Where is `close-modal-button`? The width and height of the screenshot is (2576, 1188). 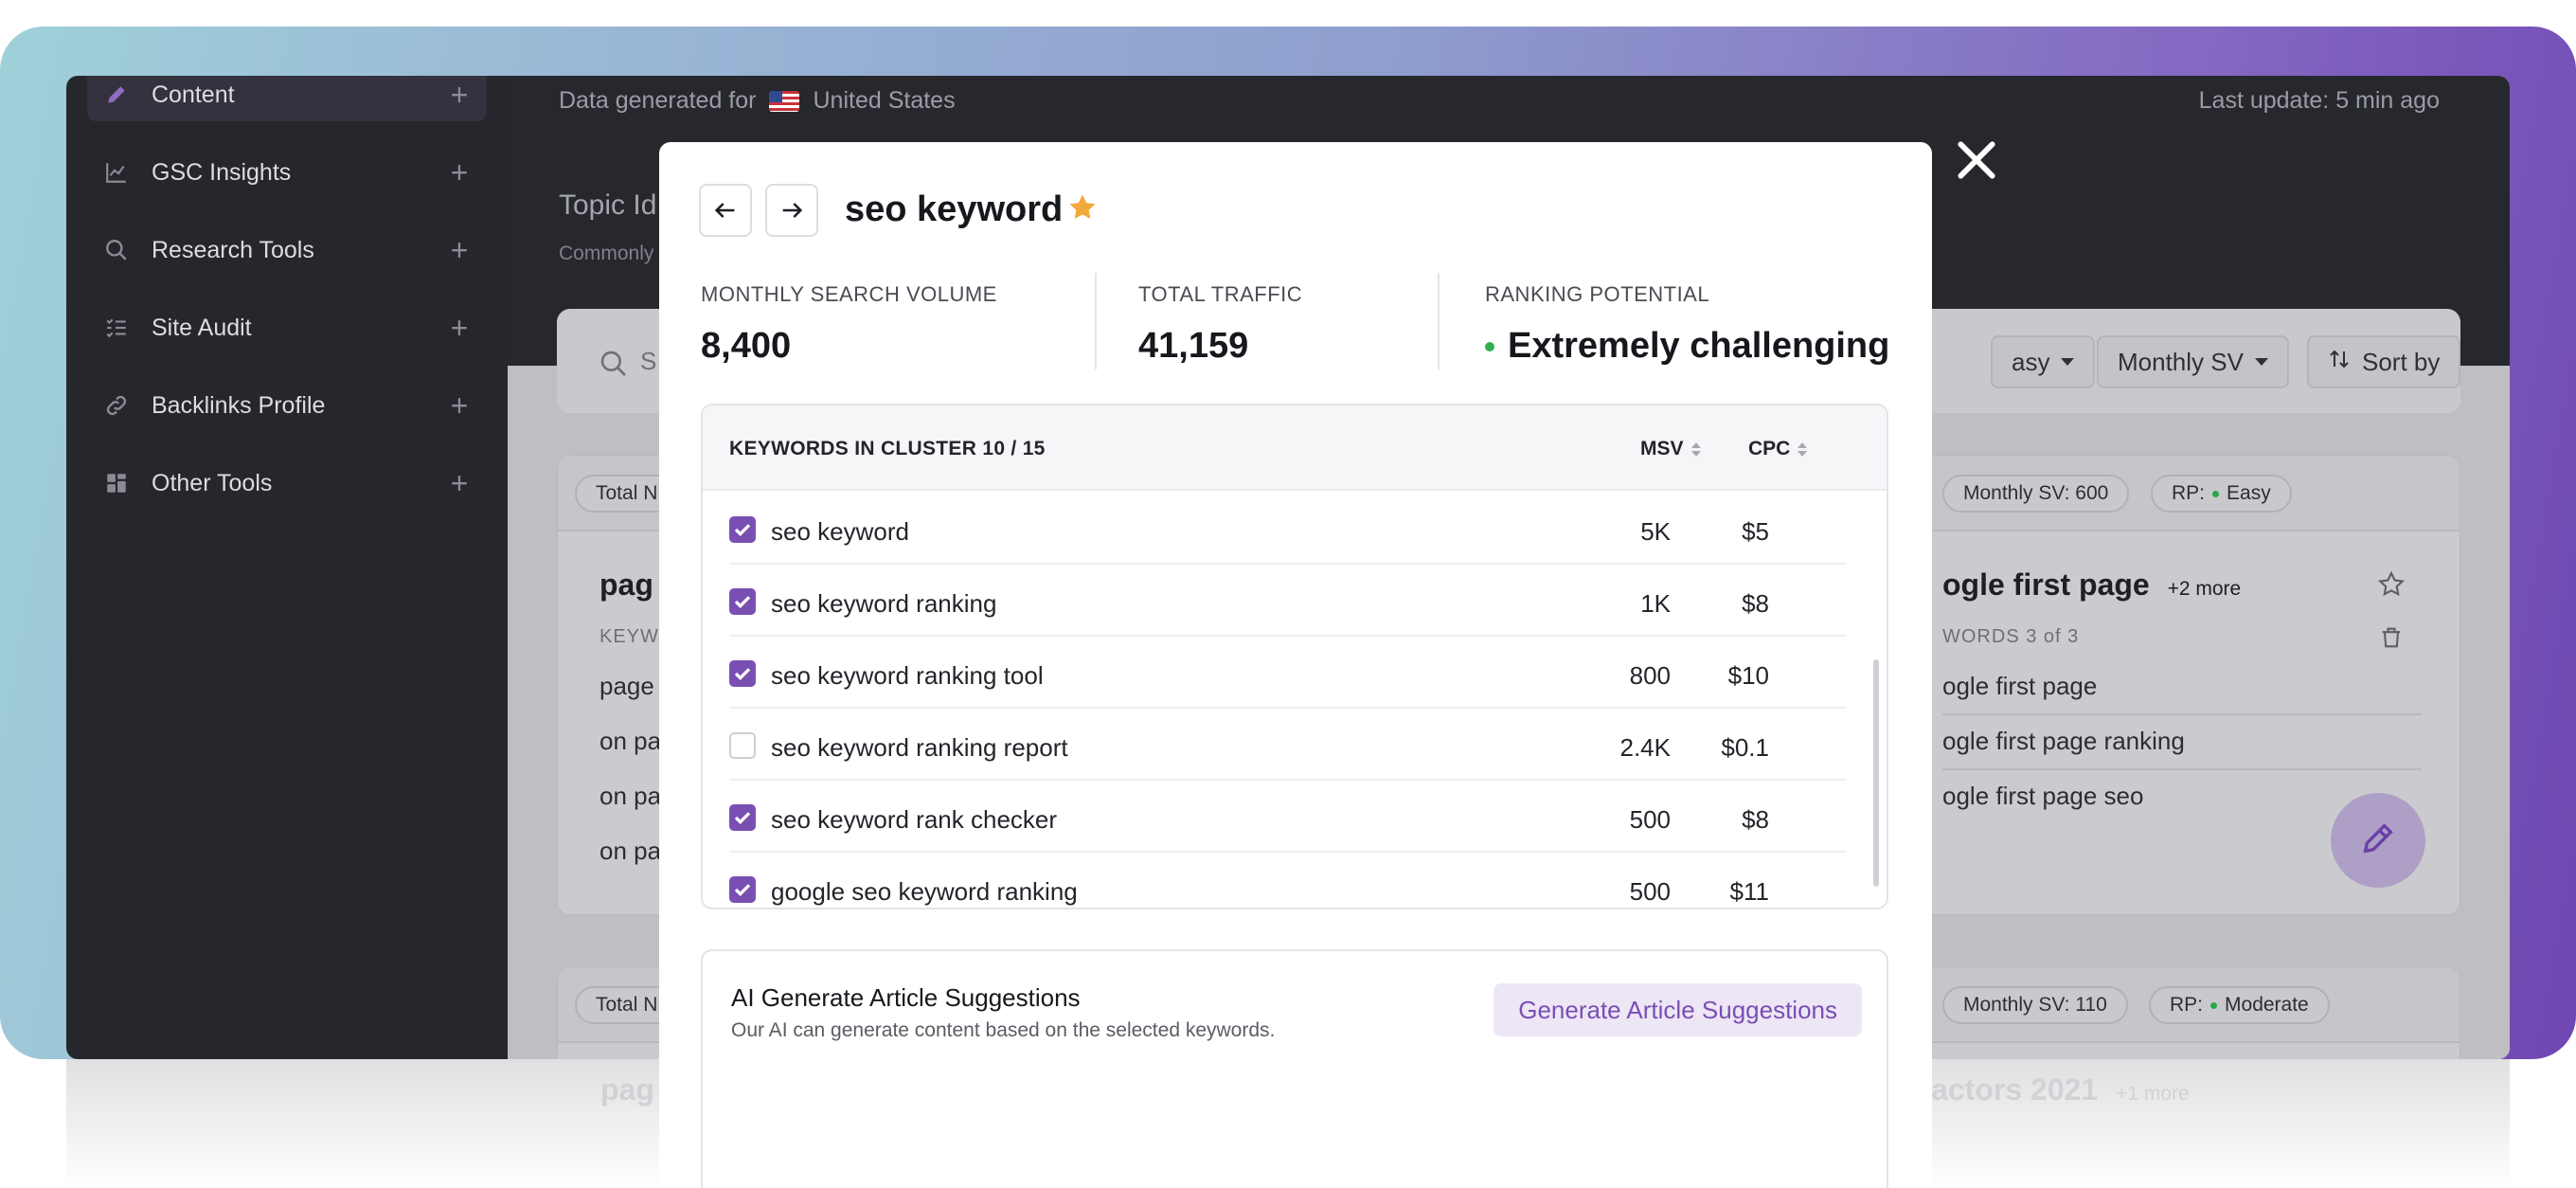 close-modal-button is located at coordinates (1976, 160).